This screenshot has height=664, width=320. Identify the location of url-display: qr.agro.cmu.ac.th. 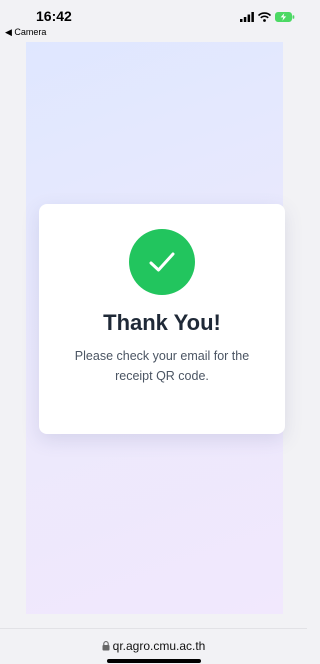
(153, 646).